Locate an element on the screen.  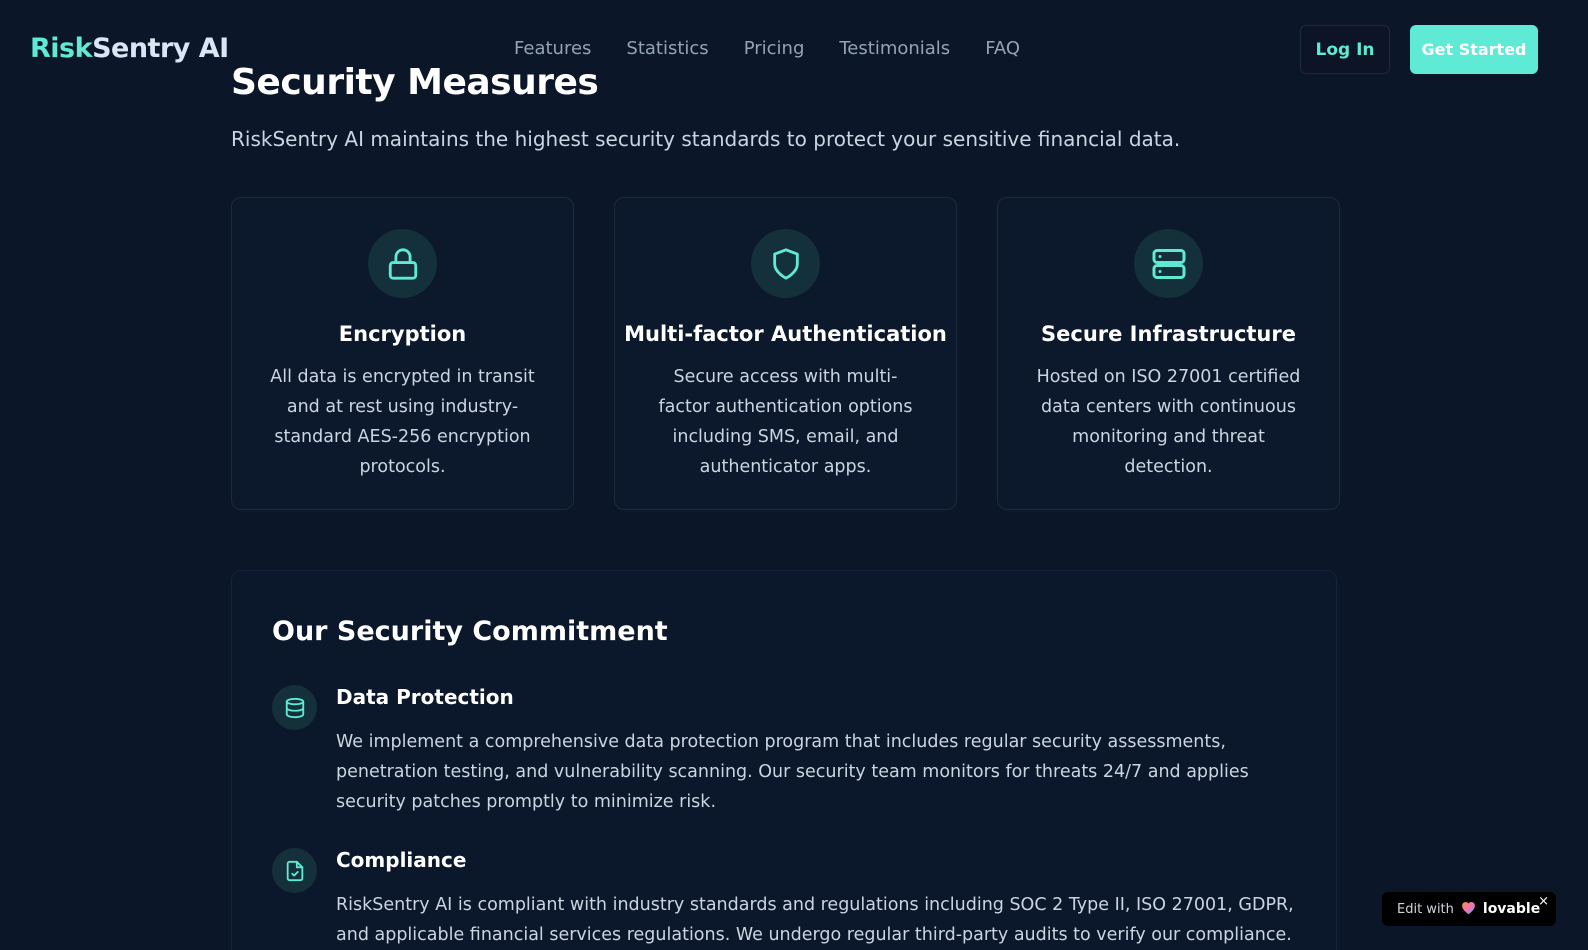
card-title: Multi-factor Authentication is located at coordinates (785, 334).